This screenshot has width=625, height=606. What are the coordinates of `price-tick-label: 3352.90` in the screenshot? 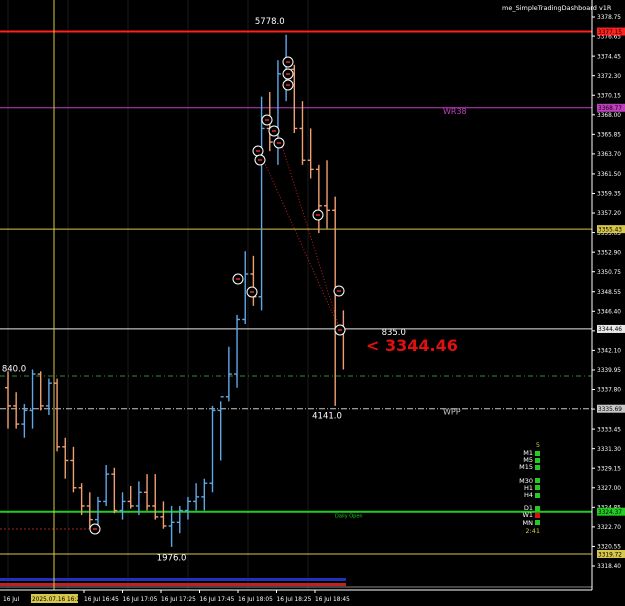 It's located at (609, 253).